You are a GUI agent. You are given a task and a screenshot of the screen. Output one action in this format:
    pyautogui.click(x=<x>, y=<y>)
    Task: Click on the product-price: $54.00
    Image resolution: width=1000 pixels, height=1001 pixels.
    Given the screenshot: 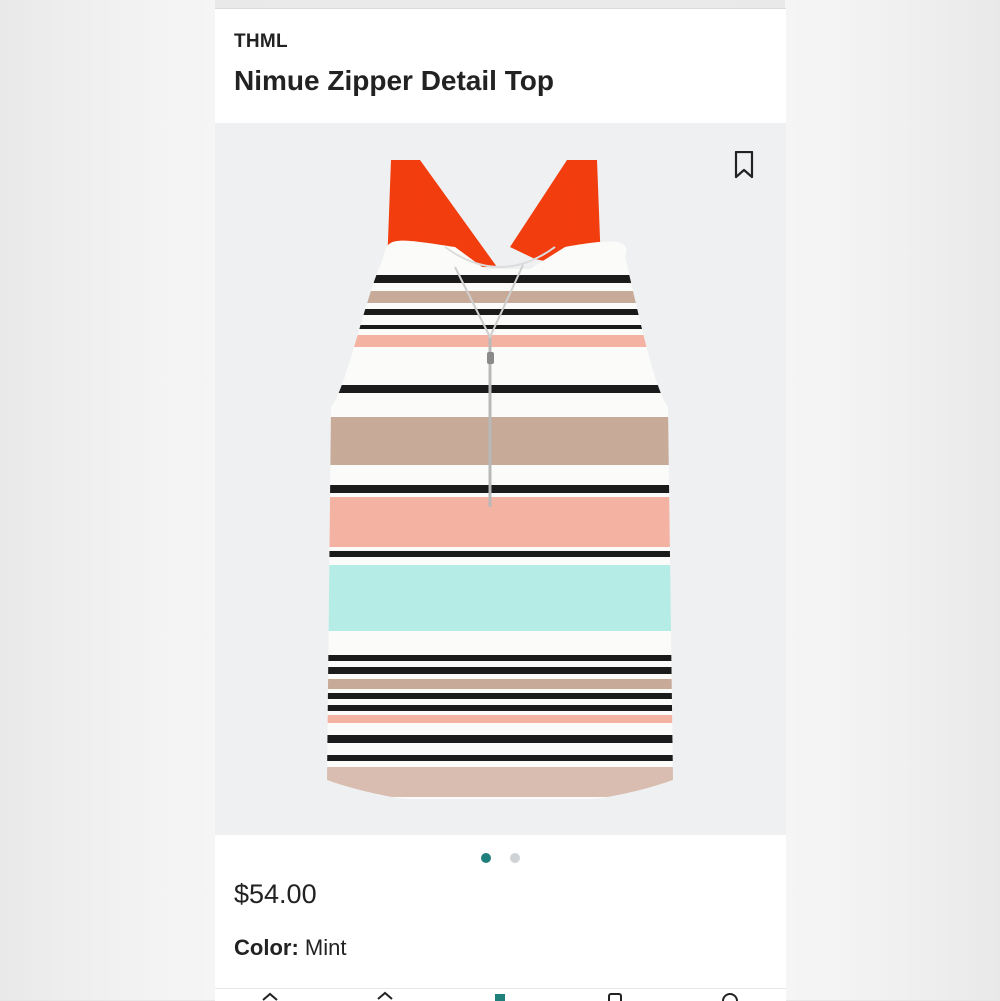 What is the action you would take?
    pyautogui.click(x=275, y=894)
    